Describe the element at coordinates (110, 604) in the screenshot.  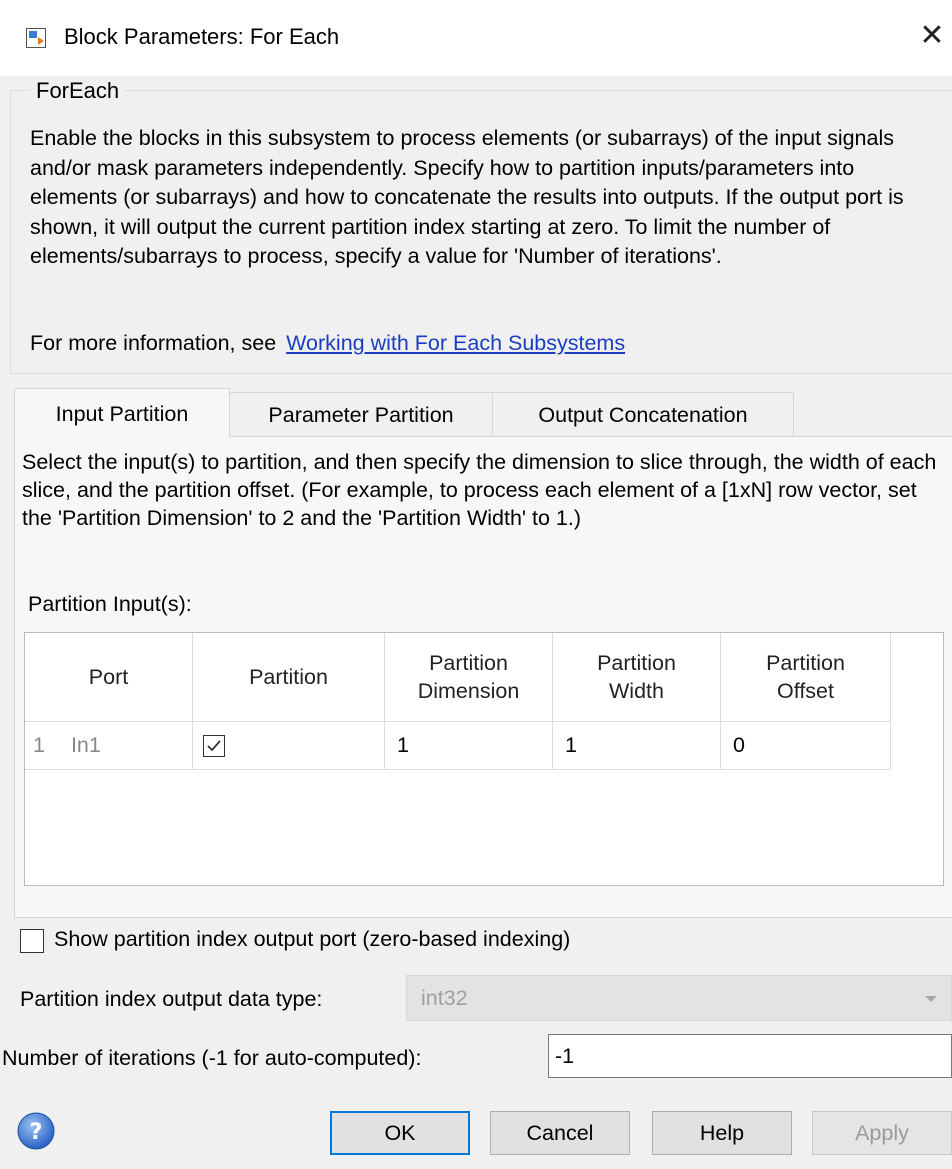
I see `partition-inputs-label: Partition Input(s):` at that location.